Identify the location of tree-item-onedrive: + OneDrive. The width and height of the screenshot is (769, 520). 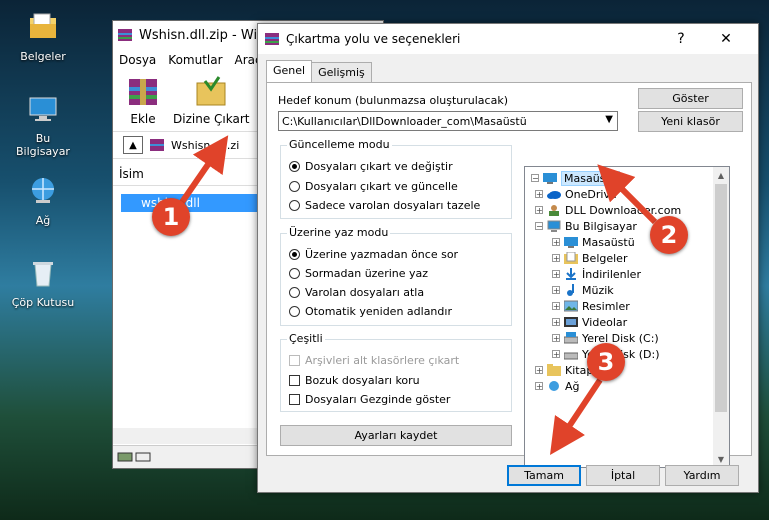
(576, 194).